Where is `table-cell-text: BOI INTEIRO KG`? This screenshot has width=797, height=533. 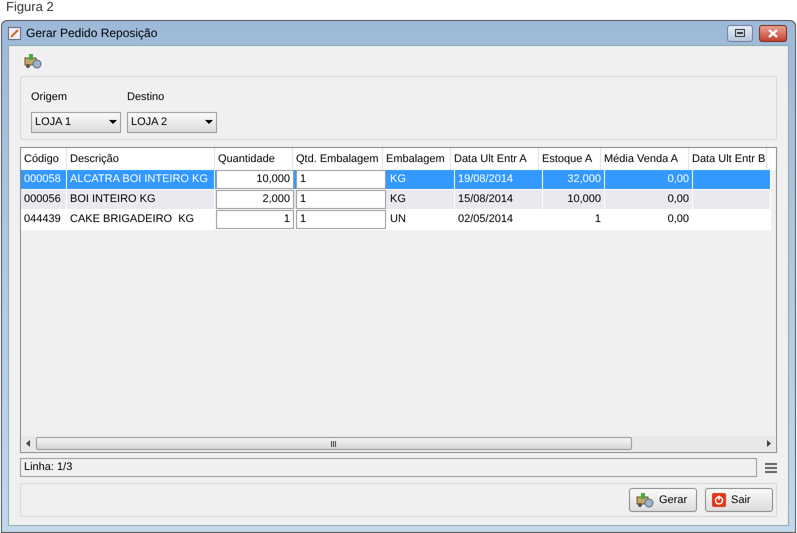 table-cell-text: BOI INTEIRO KG is located at coordinates (113, 200).